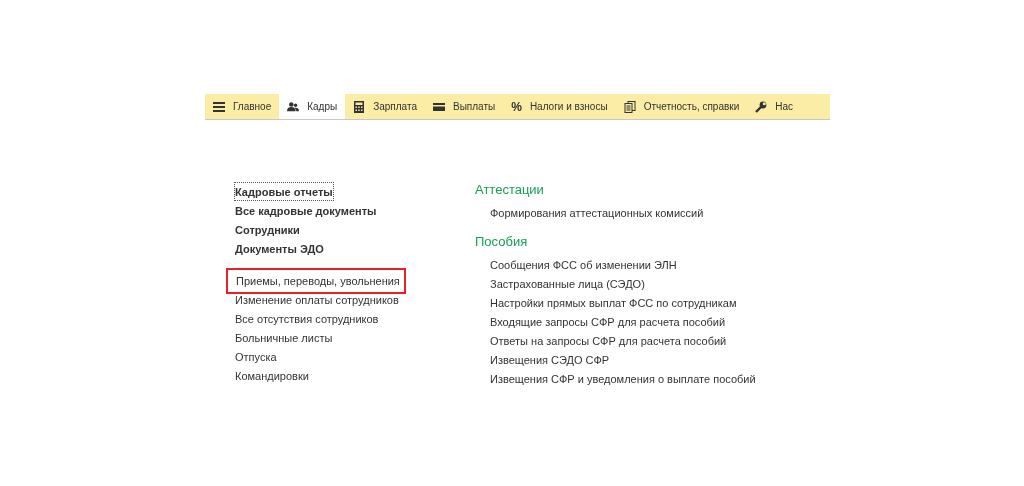 This screenshot has height=486, width=1024. Describe the element at coordinates (509, 190) in the screenshot. I see `section-heading: Аттестации` at that location.